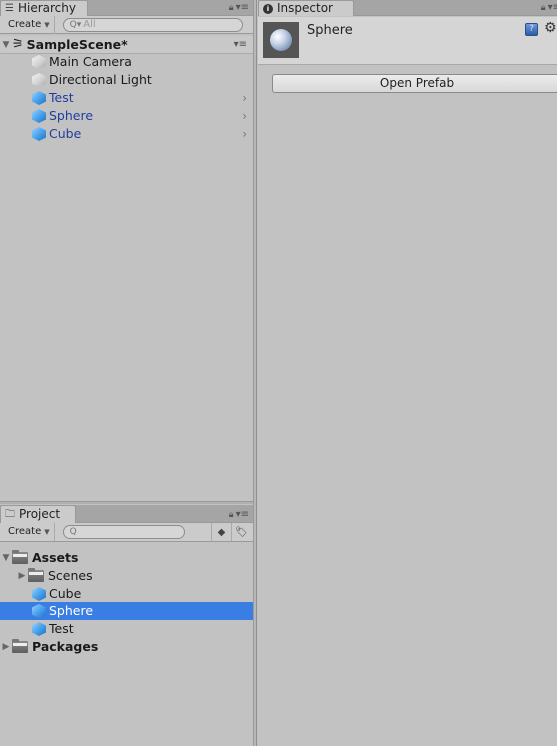 The height and width of the screenshot is (746, 557). I want to click on sphere-icon, so click(281, 40).